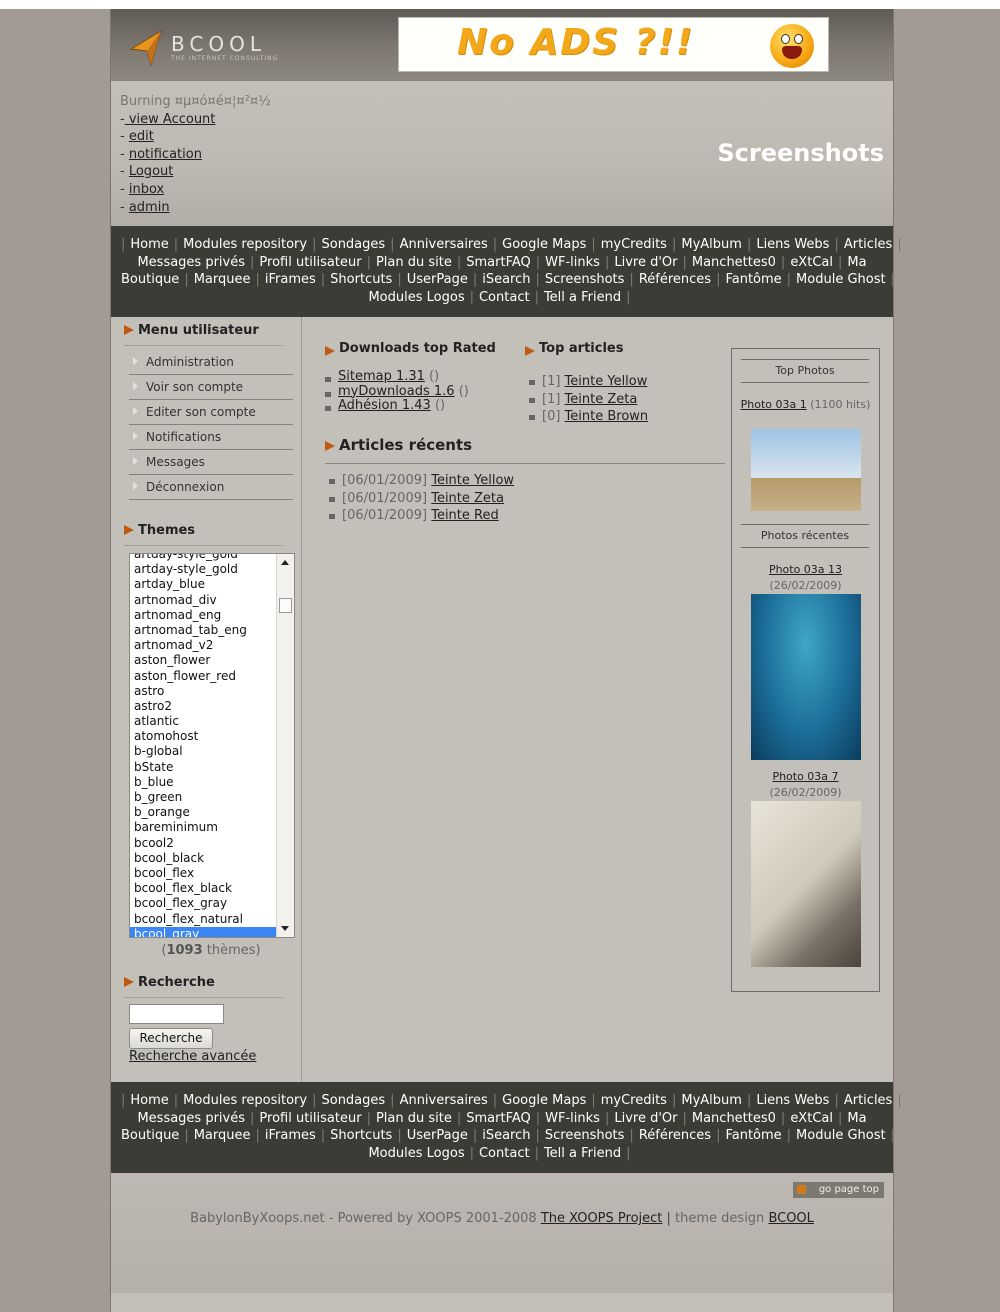 The height and width of the screenshot is (1312, 1000). Describe the element at coordinates (465, 515) in the screenshot. I see `article-link: Teinte Red` at that location.